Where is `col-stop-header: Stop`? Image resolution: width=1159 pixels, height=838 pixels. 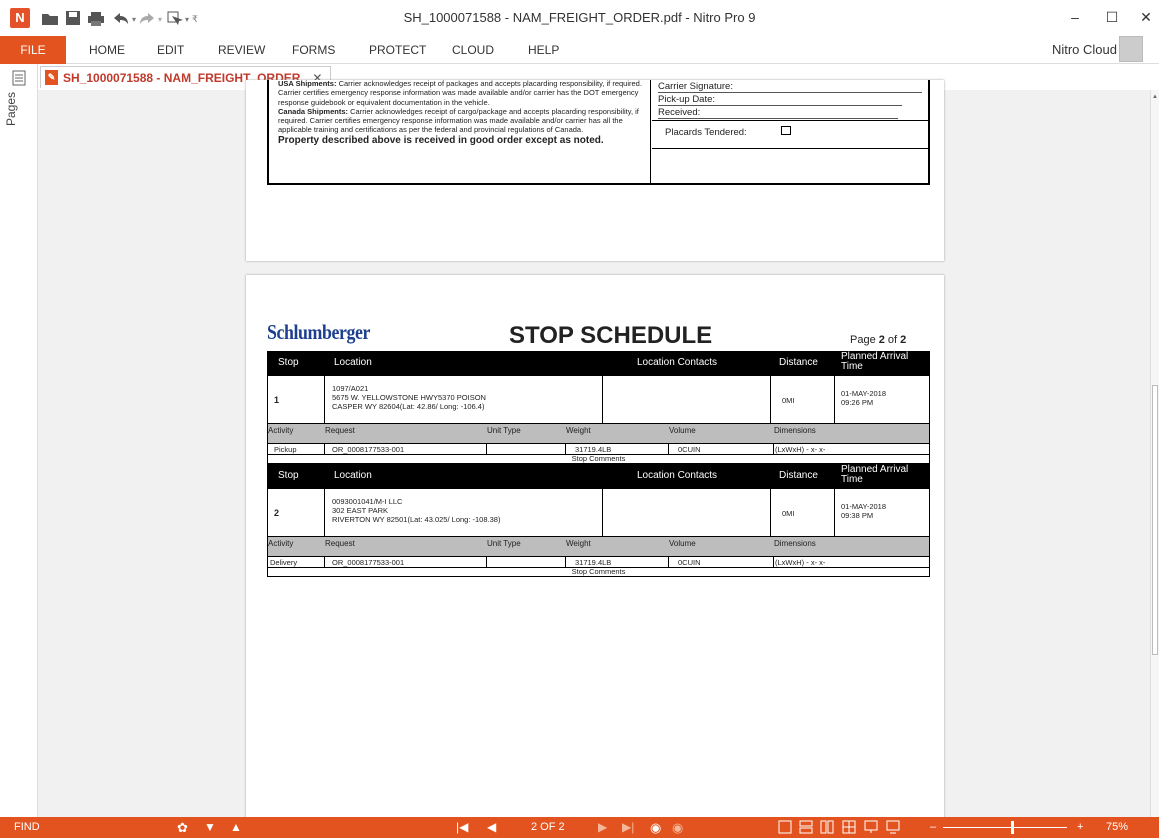 col-stop-header: Stop is located at coordinates (288, 362).